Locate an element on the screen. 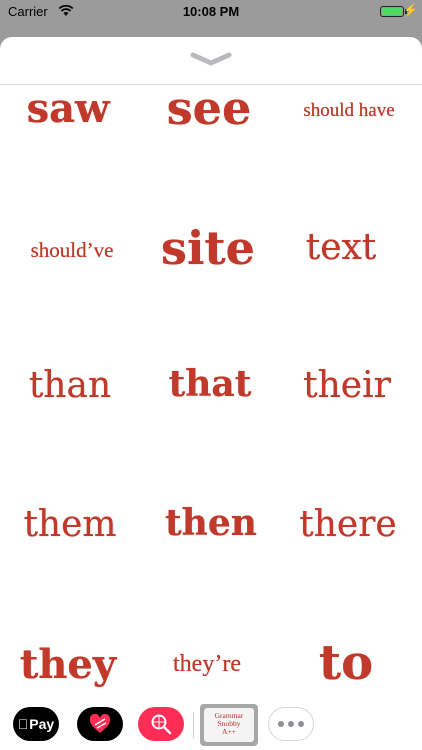 Image resolution: width=422 pixels, height=750 pixels. digital-touch-app-button is located at coordinates (100, 724).